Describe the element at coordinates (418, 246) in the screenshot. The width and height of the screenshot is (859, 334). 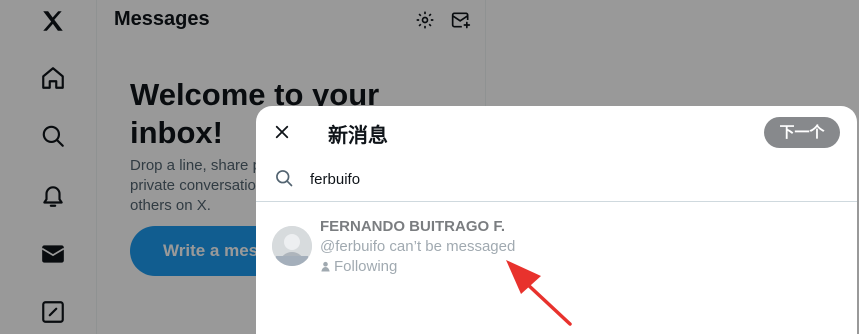
I see `user-handle-status: @ferbuifo can’t be messaged` at that location.